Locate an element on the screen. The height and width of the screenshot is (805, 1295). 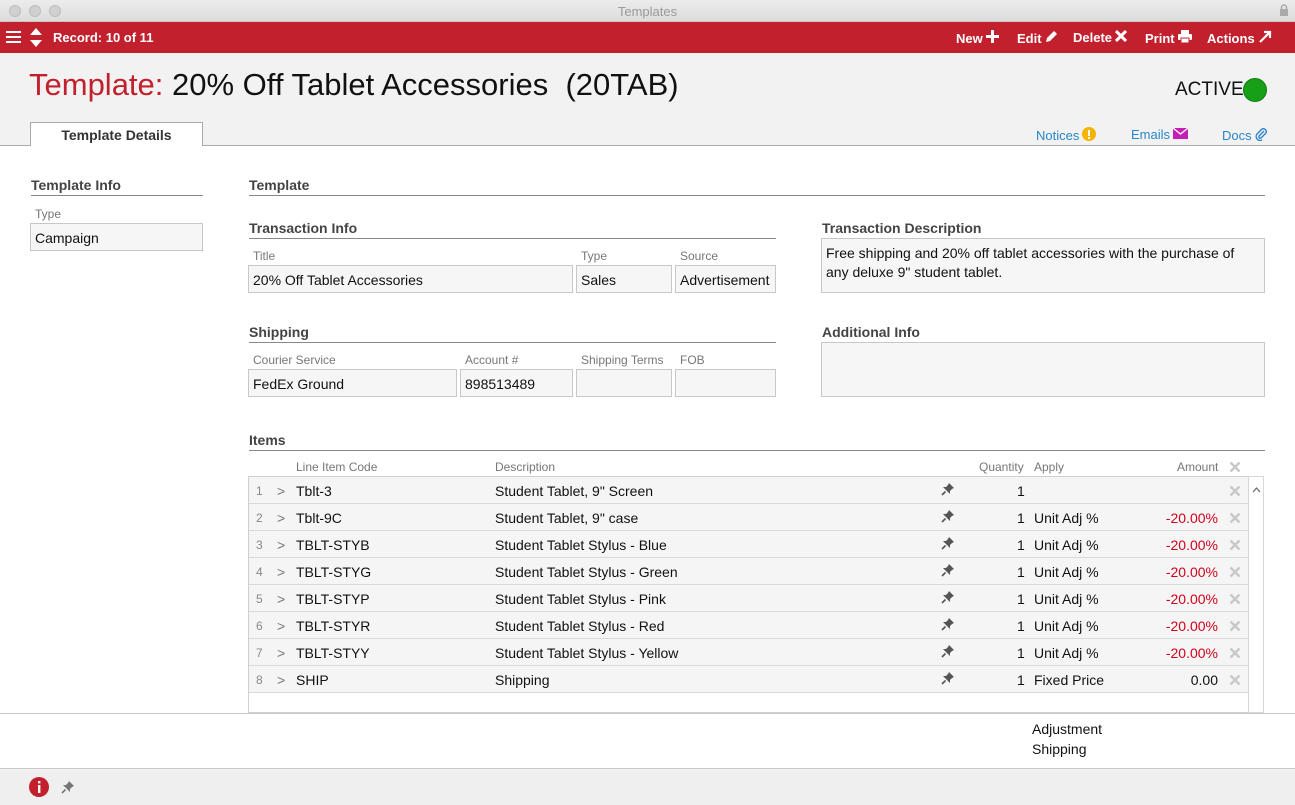
tab-template-details: Template Details is located at coordinates (116, 134).